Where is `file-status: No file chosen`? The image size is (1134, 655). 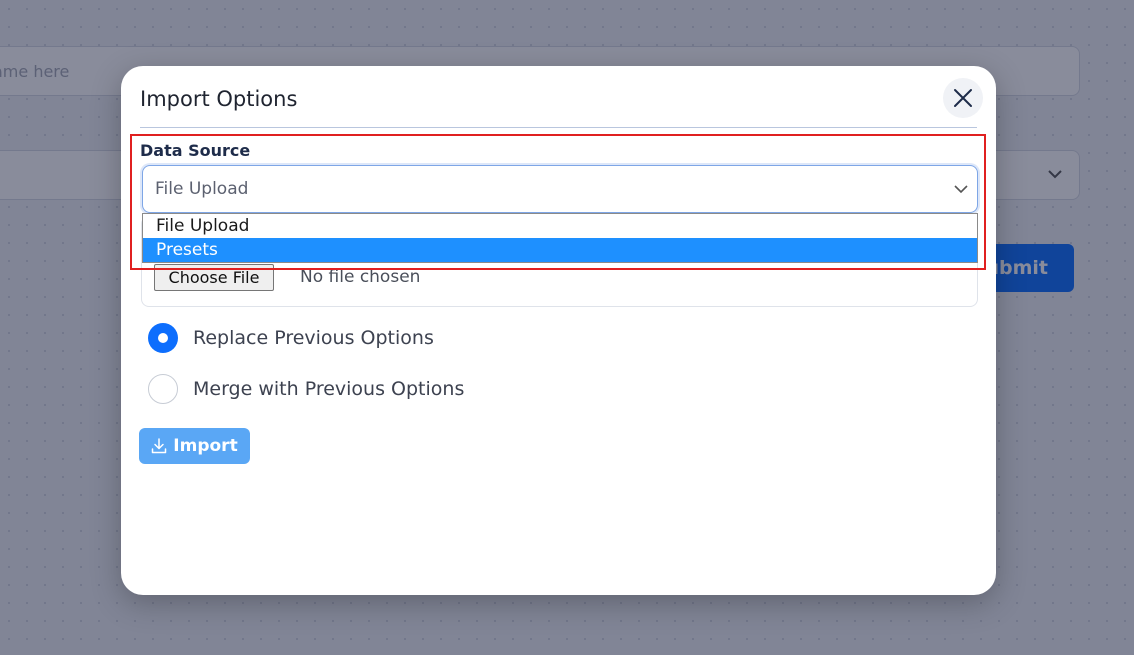 file-status: No file chosen is located at coordinates (360, 277).